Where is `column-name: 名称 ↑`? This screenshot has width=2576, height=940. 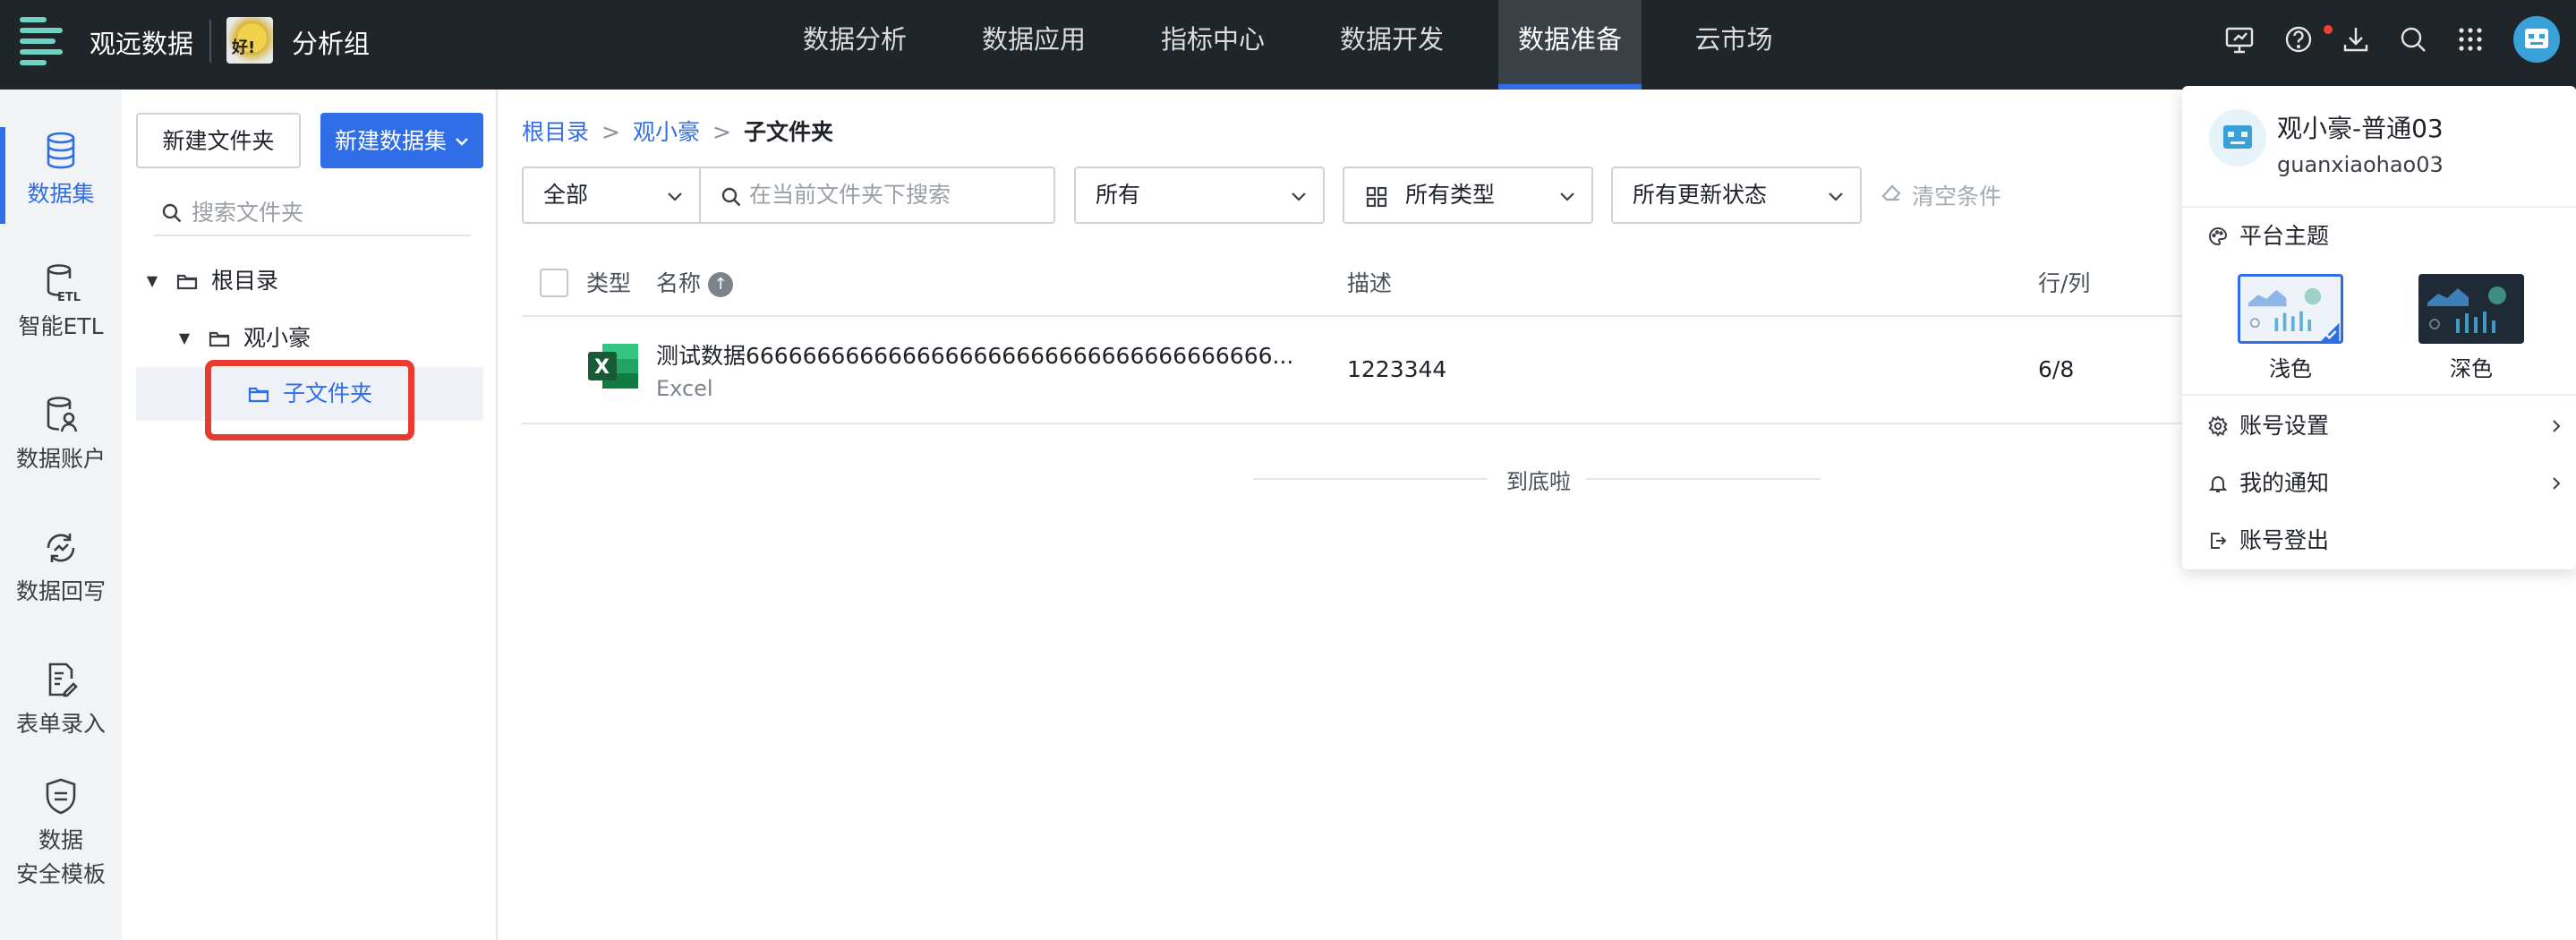
column-name: 名称 ↑ is located at coordinates (695, 284).